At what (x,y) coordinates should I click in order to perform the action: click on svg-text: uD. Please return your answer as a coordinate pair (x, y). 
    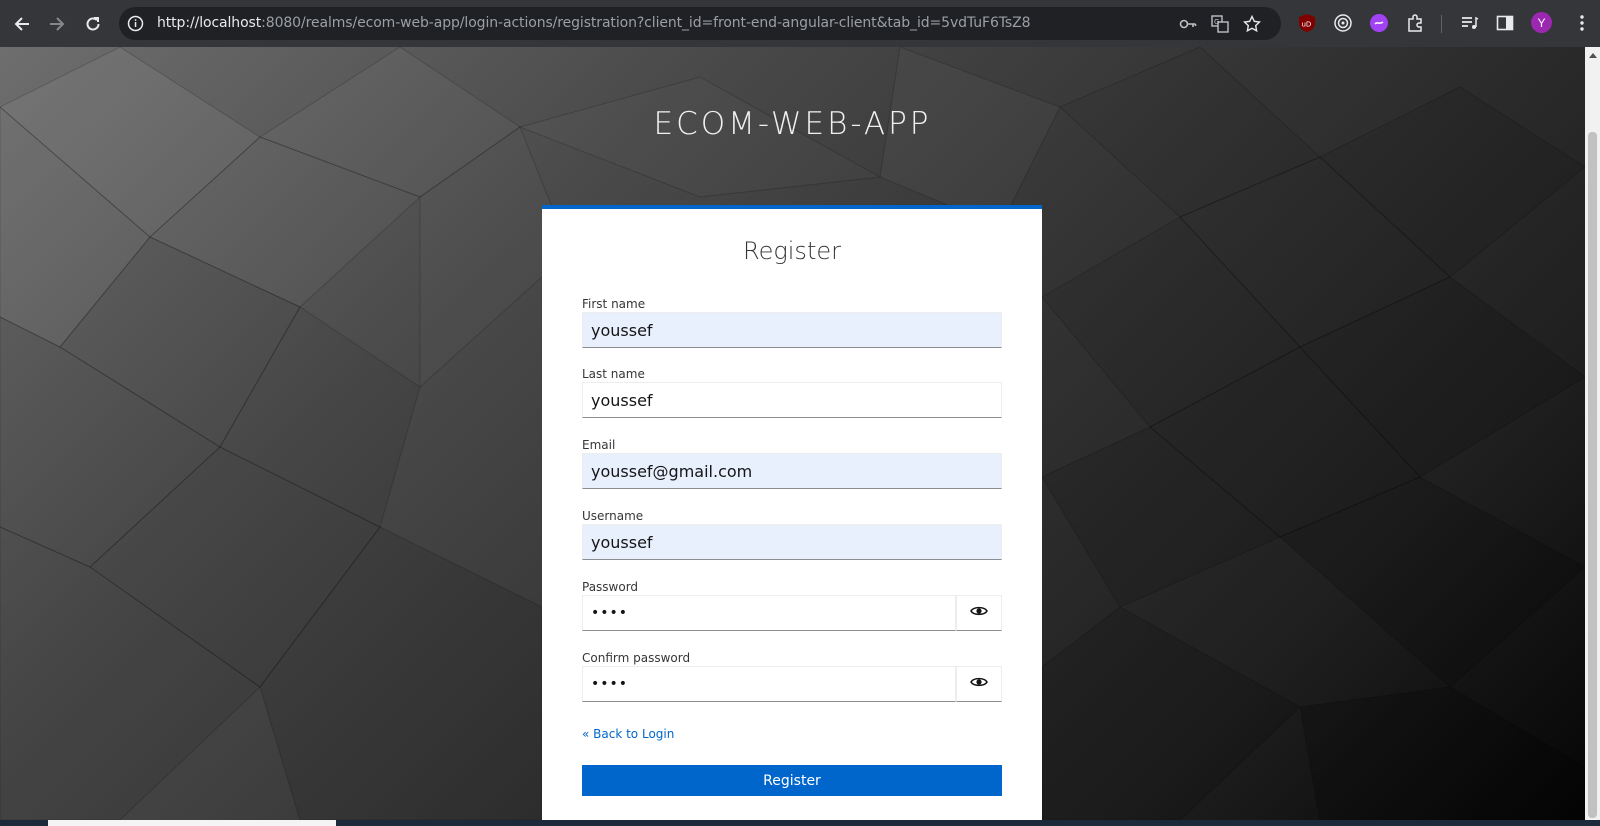
    Looking at the image, I should click on (1307, 25).